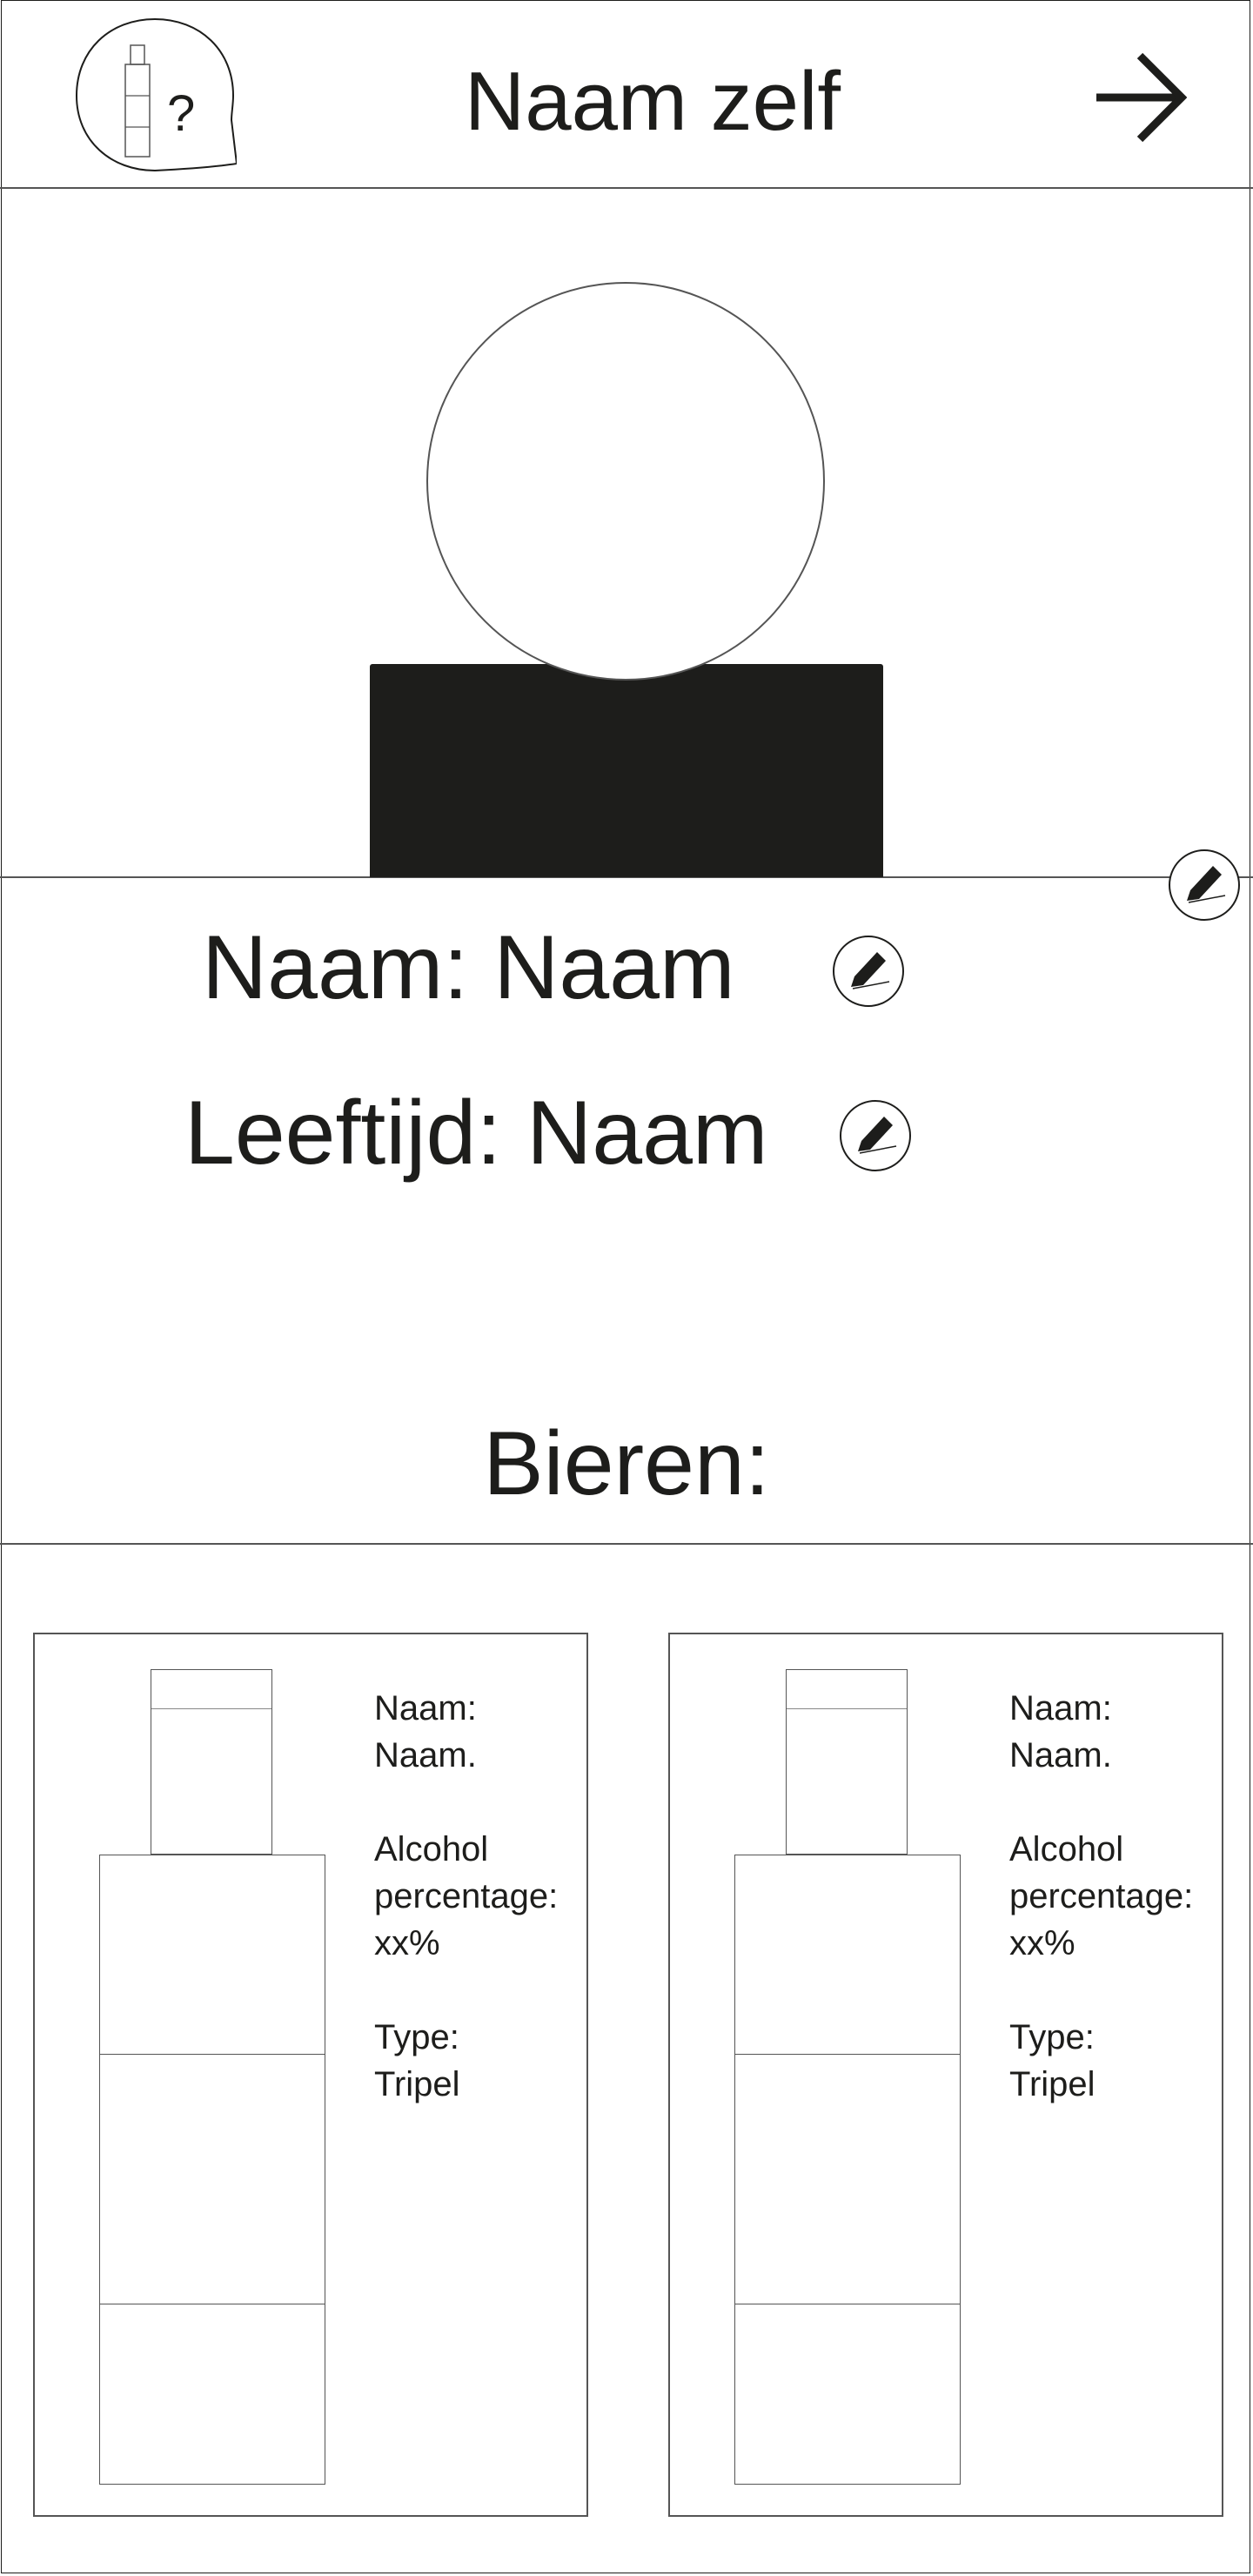 The width and height of the screenshot is (1253, 2576). What do you see at coordinates (625, 481) in the screenshot?
I see `profile-avatar-head` at bounding box center [625, 481].